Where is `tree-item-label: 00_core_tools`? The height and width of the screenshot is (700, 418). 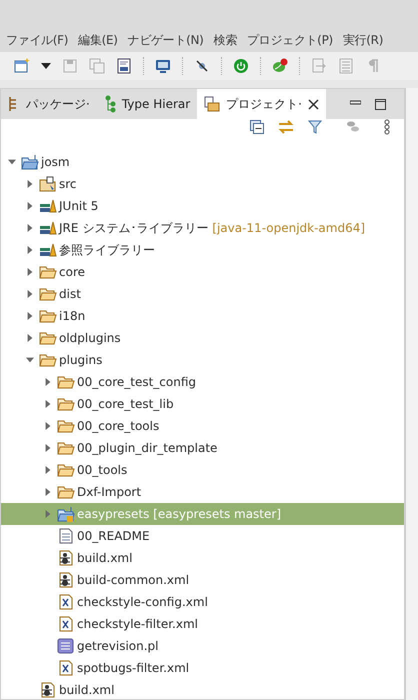 tree-item-label: 00_core_tools is located at coordinates (118, 426).